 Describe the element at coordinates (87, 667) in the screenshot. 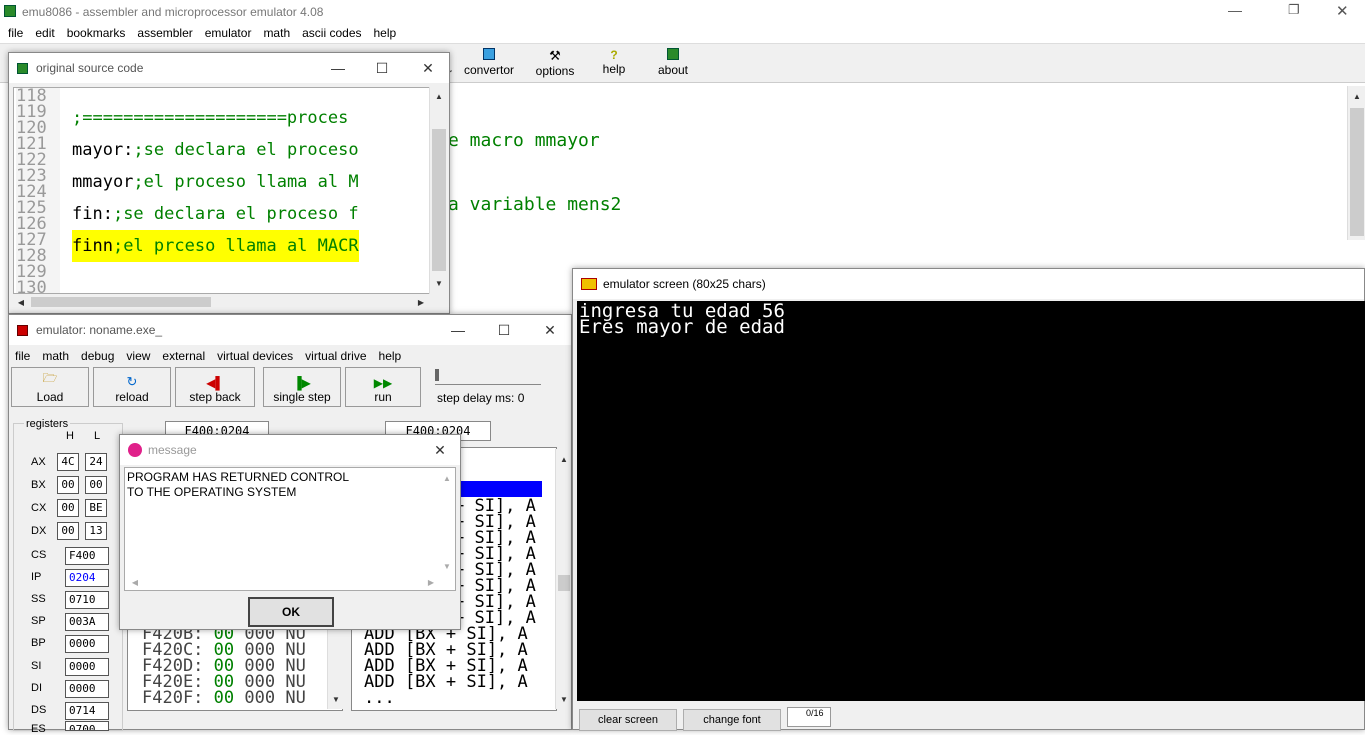

I see `reg-si-value: 0000` at that location.